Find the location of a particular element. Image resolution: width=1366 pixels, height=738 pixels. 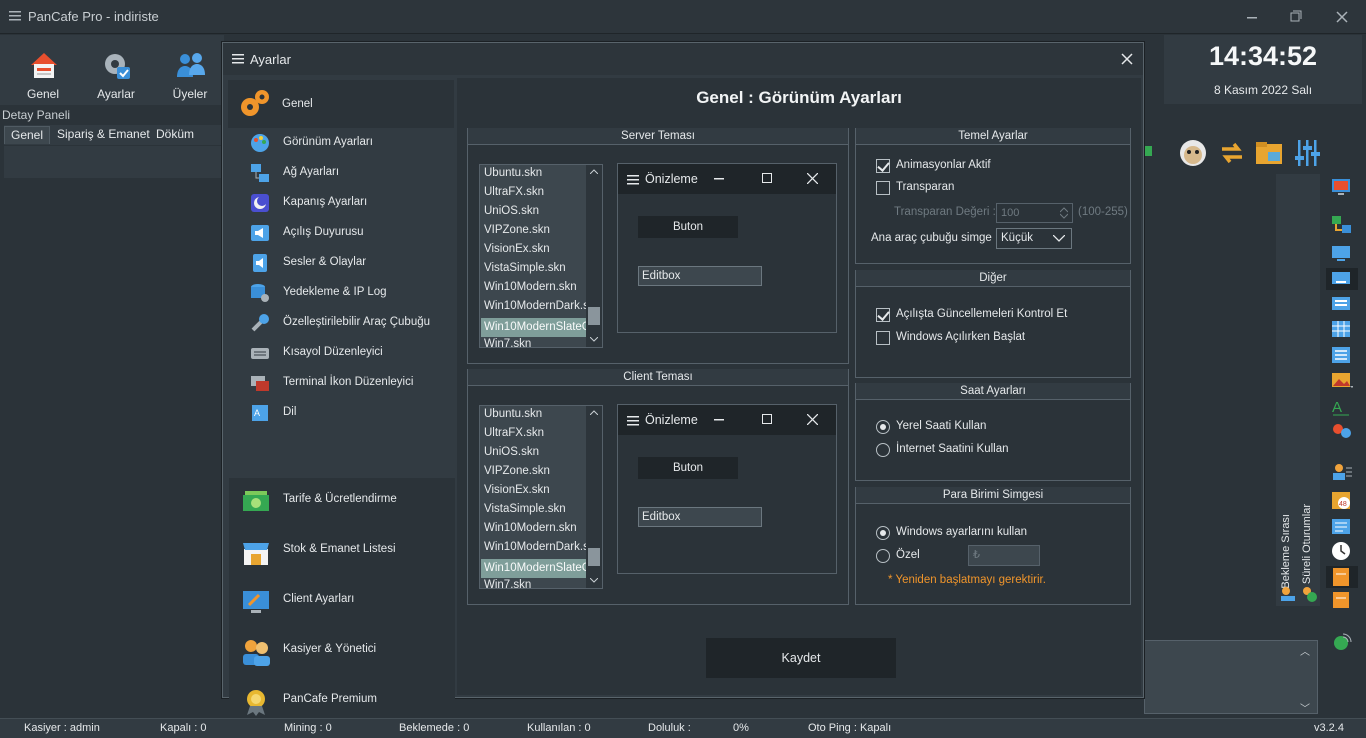

nav-tariff: Tarife & Ücretlendirme is located at coordinates (342, 503).